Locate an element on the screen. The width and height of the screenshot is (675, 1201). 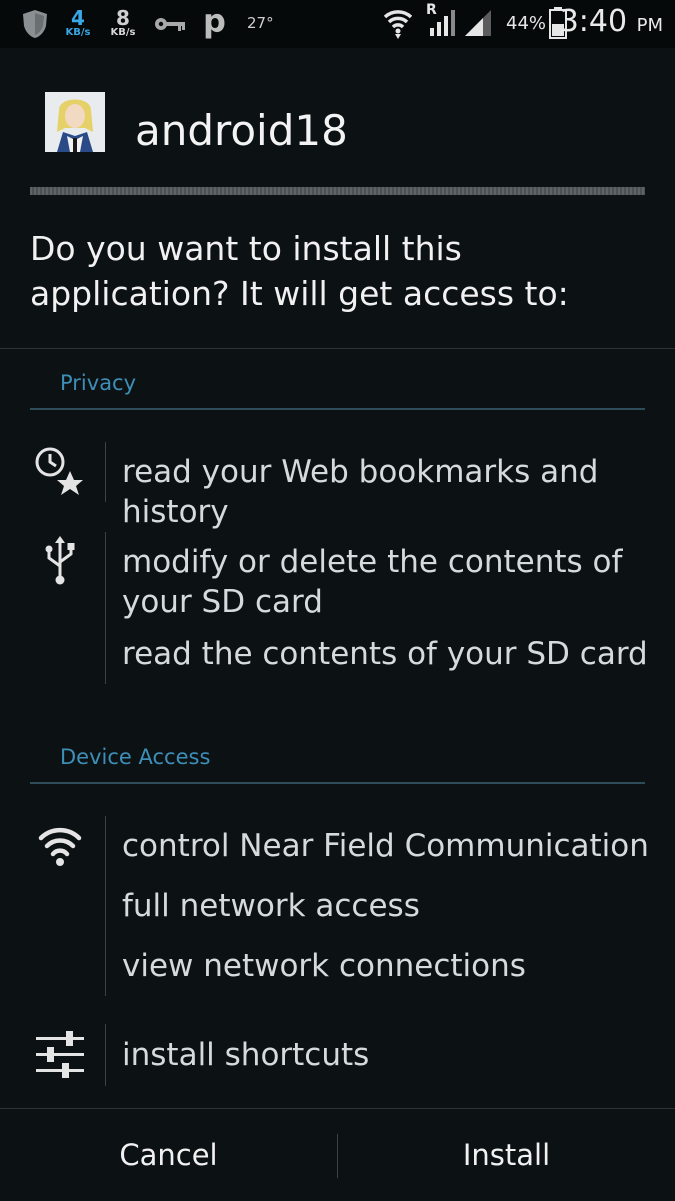
app-icon is located at coordinates (75, 122).